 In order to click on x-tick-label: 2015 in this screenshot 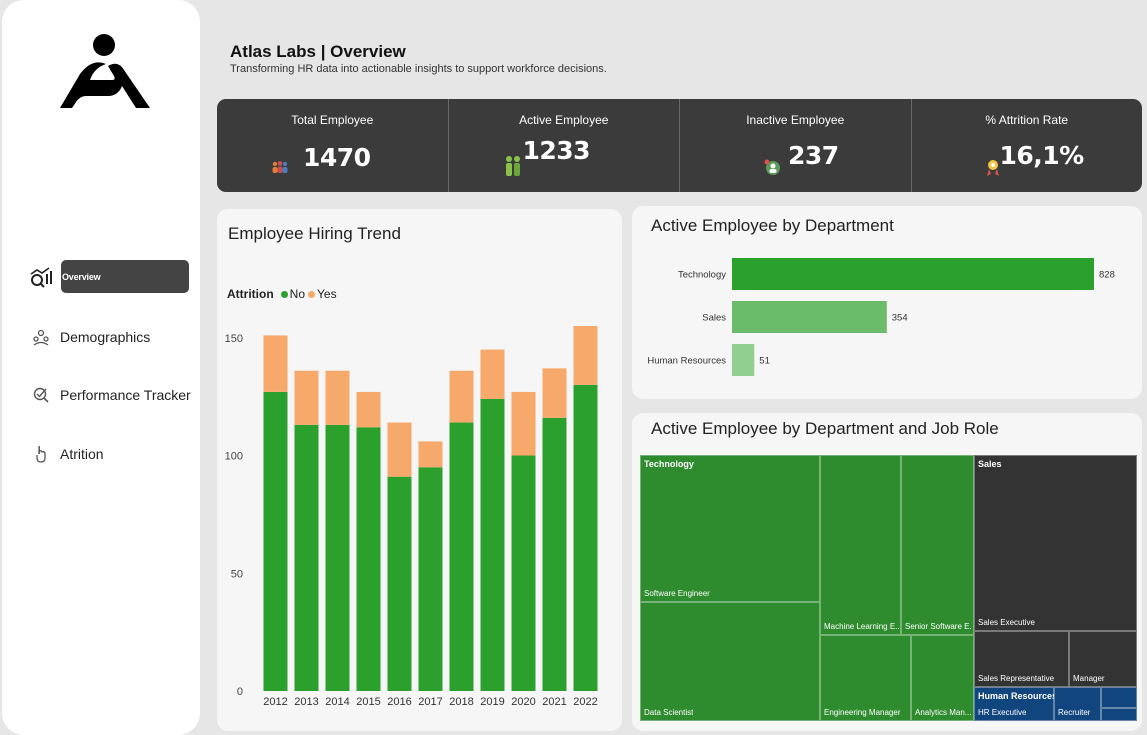, I will do `click(368, 702)`.